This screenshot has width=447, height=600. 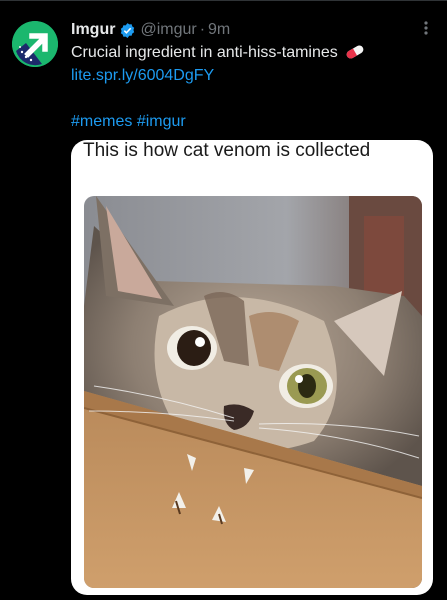 I want to click on author-name: Imgur, so click(x=93, y=30).